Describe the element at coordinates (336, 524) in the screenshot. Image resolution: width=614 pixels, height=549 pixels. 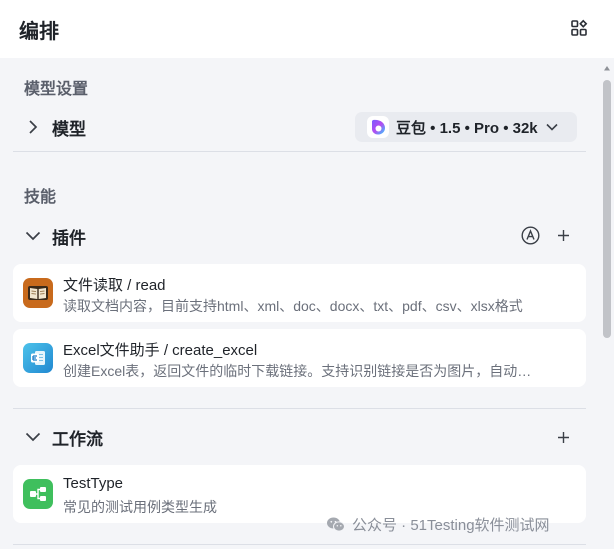
I see `wechat-icon` at that location.